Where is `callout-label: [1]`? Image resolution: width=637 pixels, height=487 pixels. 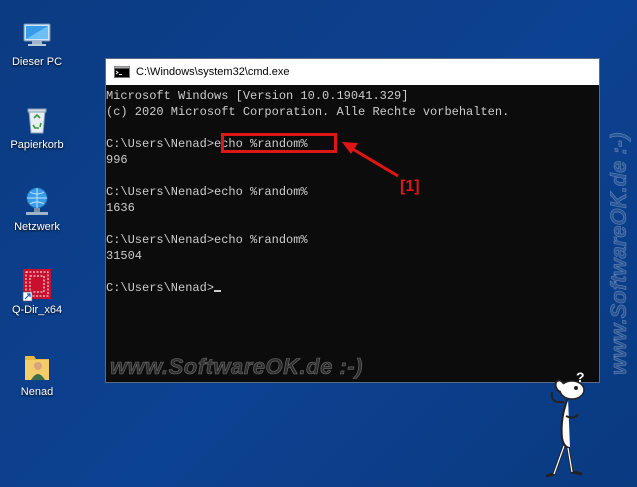
callout-label: [1] is located at coordinates (410, 186).